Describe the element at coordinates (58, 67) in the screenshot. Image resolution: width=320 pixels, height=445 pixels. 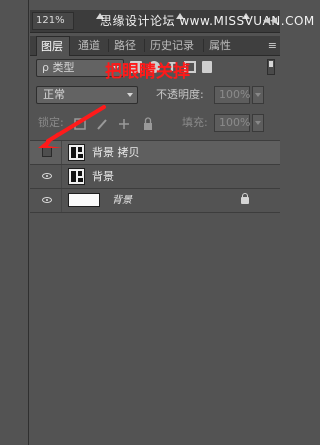
I see `filter-kind-label: ρ 类型` at that location.